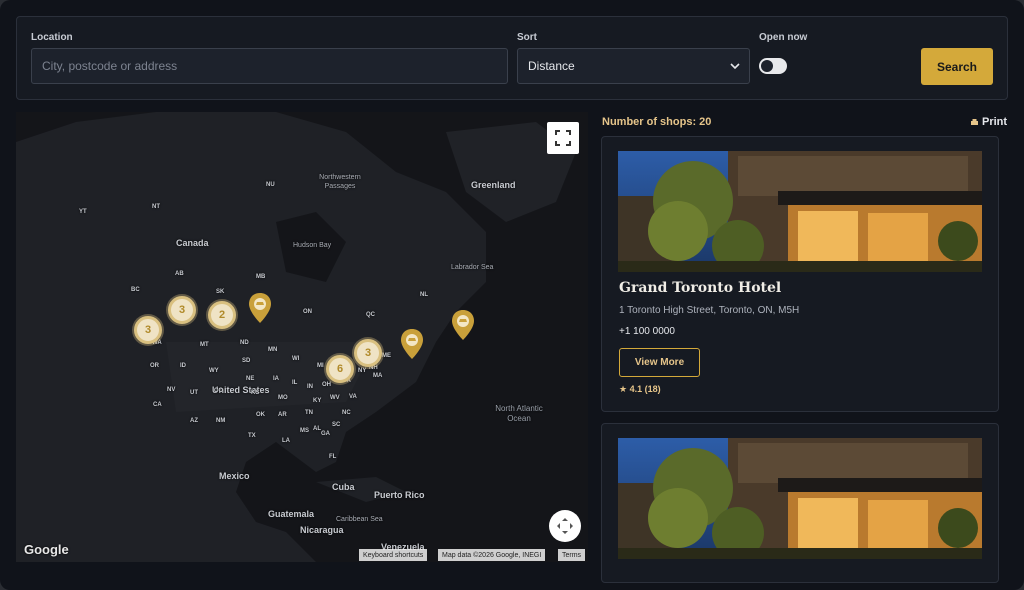 This screenshot has height=590, width=1024. Describe the element at coordinates (286, 441) in the screenshot. I see `state-label: LA` at that location.